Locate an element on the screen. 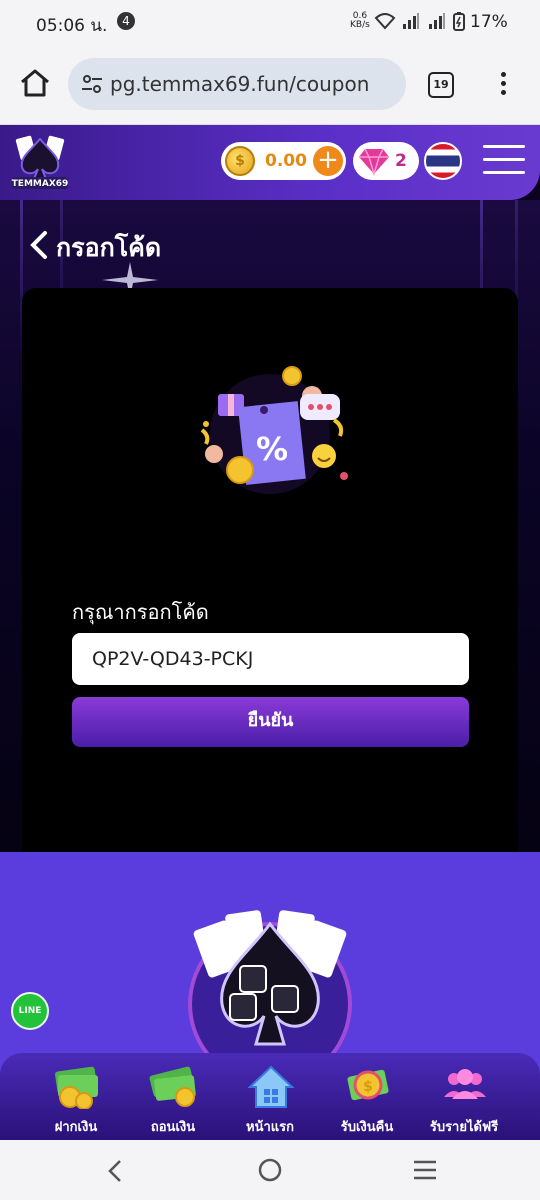 The width and height of the screenshot is (540, 1200). site-logo: TEMMAX69 is located at coordinates (40, 163).